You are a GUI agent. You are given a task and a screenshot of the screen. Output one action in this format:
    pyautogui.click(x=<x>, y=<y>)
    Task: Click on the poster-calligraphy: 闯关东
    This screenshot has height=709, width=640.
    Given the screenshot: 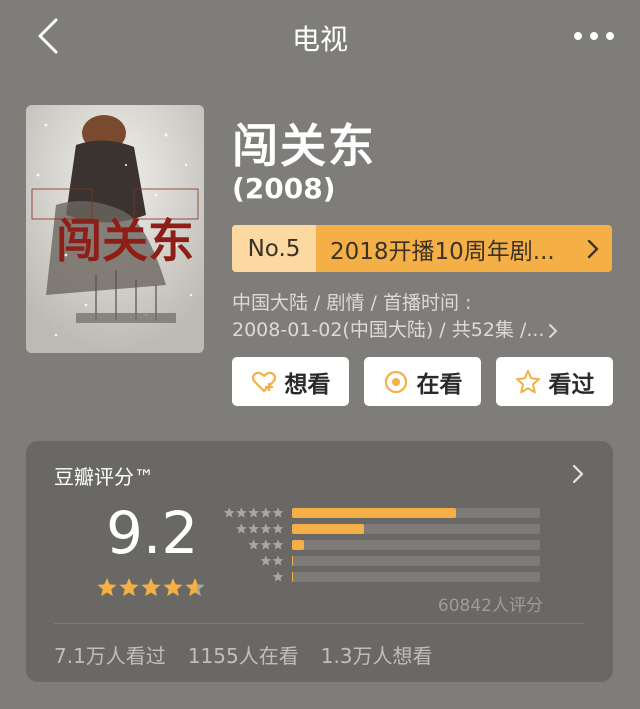 What is the action you would take?
    pyautogui.click(x=125, y=241)
    